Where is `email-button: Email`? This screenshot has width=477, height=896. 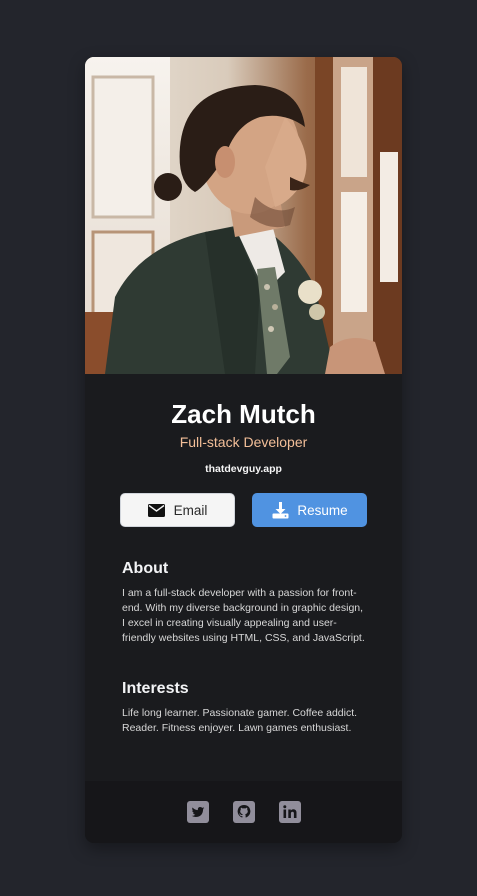 email-button: Email is located at coordinates (177, 510).